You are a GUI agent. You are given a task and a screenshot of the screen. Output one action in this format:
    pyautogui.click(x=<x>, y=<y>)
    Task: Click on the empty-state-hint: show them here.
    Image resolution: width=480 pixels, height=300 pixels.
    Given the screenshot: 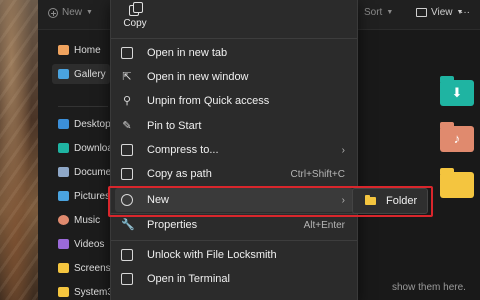 What is the action you would take?
    pyautogui.click(x=429, y=287)
    